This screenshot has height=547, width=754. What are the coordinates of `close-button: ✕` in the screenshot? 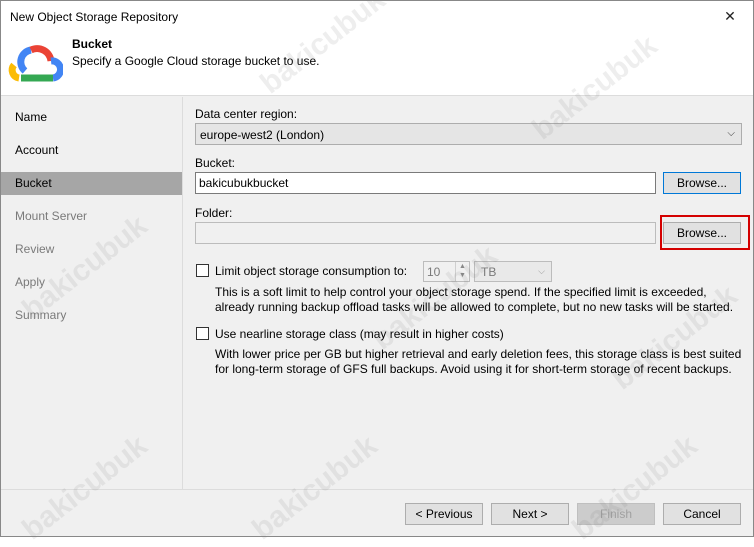 It's located at (730, 16).